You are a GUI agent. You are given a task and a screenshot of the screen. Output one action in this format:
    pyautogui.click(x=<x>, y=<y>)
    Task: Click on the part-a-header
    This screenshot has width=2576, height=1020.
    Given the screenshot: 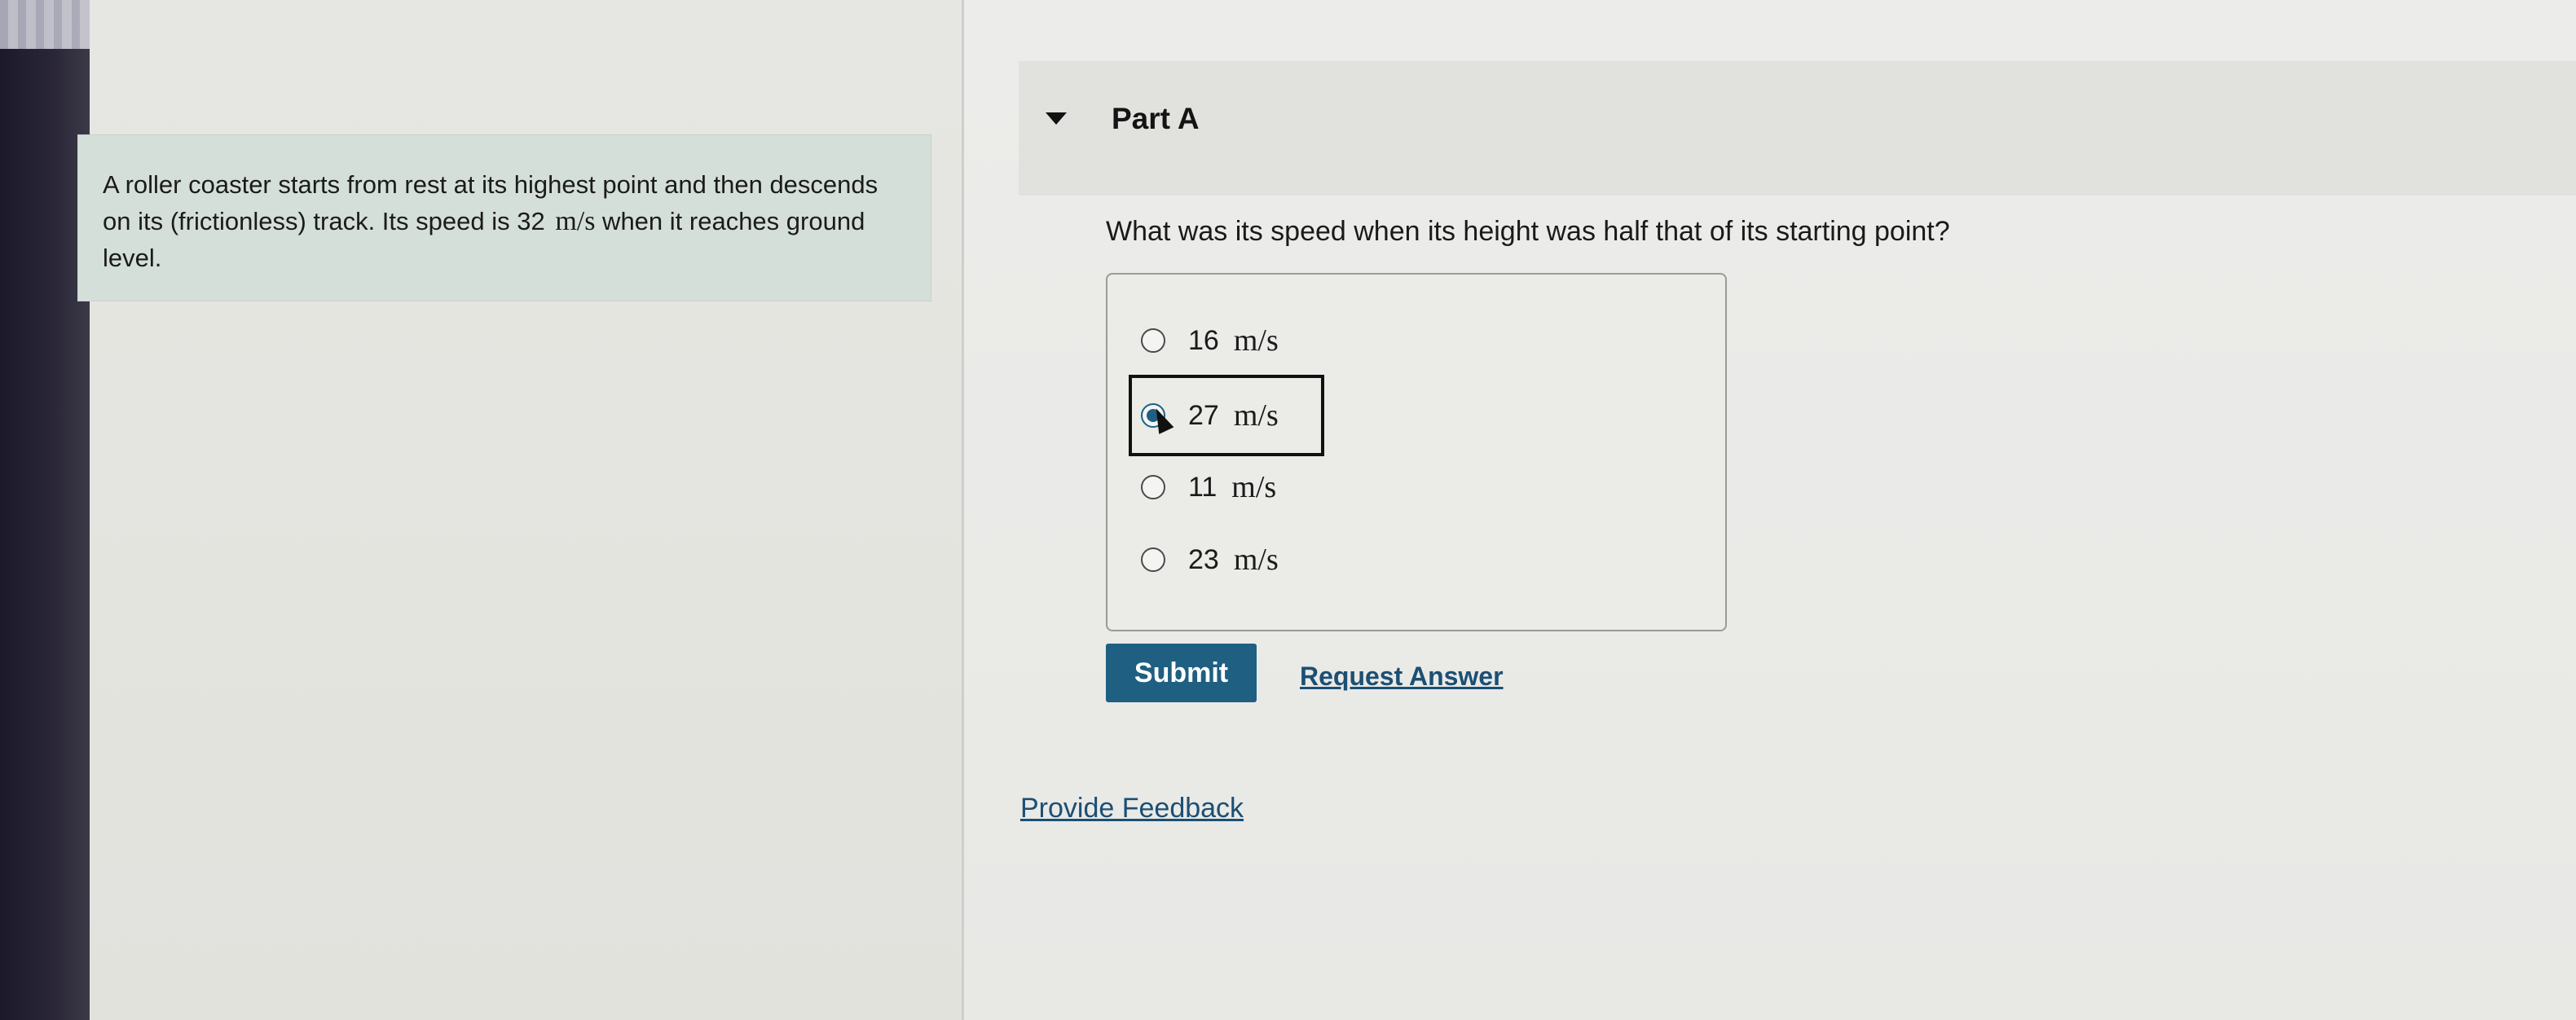 What is the action you would take?
    pyautogui.click(x=1798, y=129)
    